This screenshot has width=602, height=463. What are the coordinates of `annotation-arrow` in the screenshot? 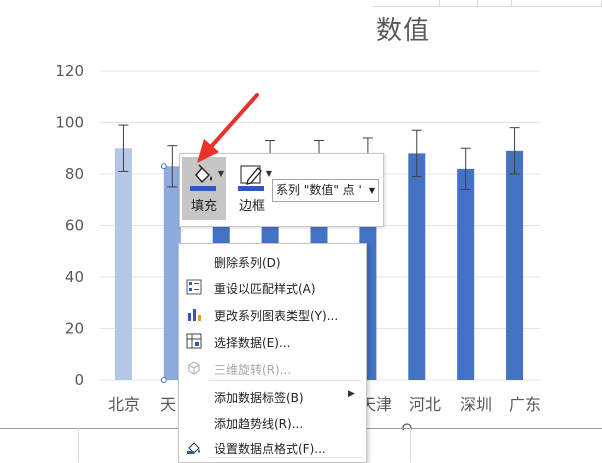 It's located at (228, 128).